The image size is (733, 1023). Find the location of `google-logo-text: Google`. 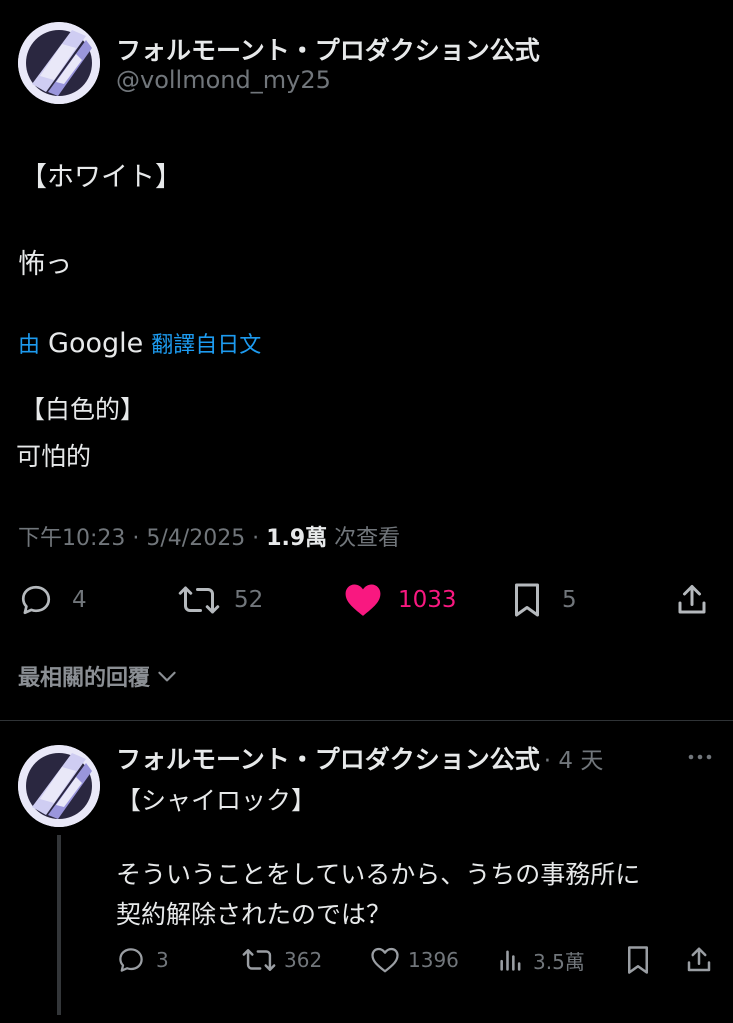

google-logo-text: Google is located at coordinates (96, 343).